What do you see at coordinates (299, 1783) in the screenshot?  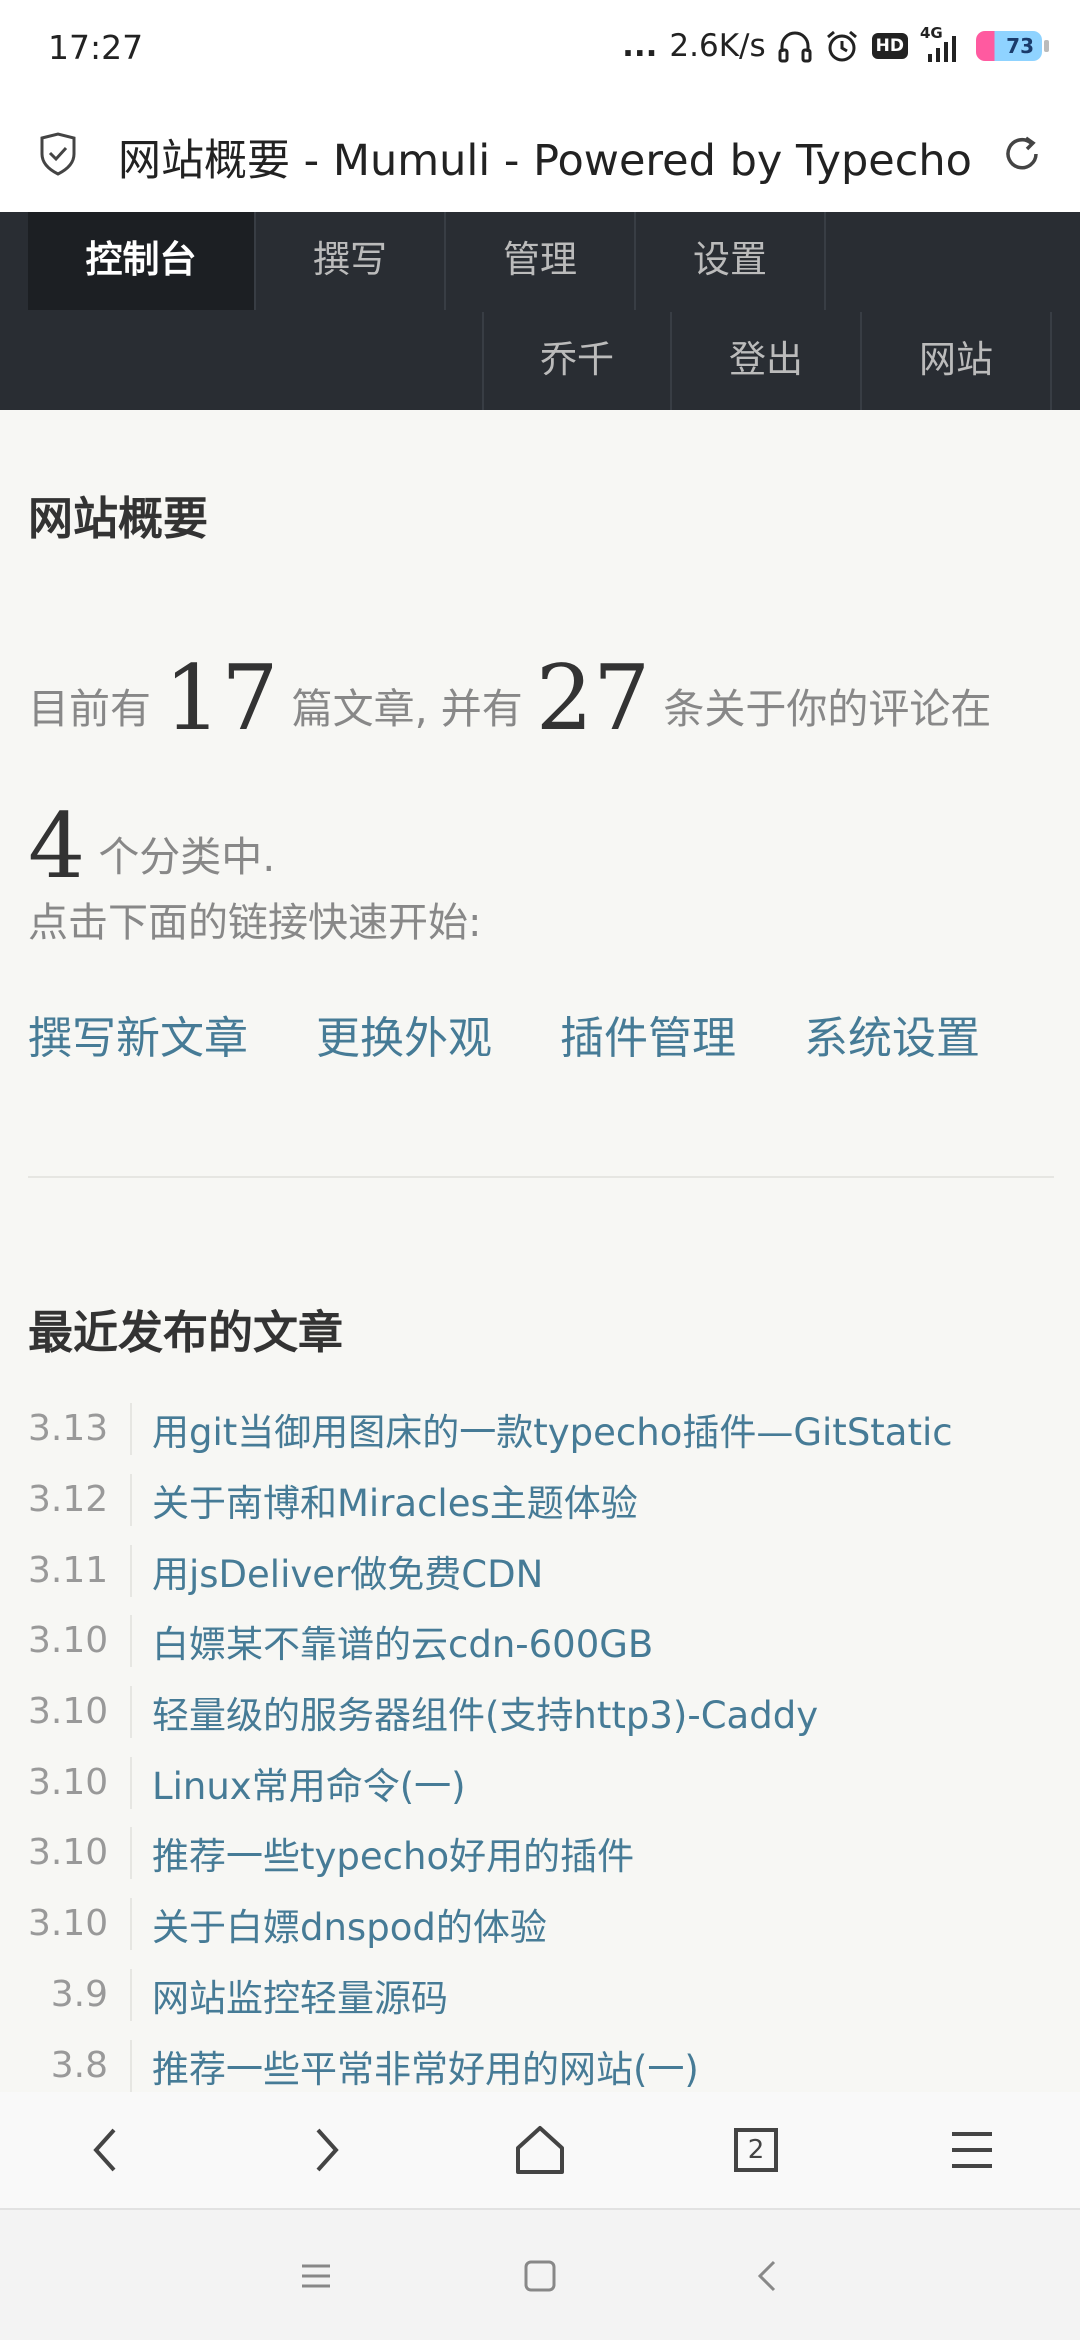 I see `post-link: Linux常用命令(一)` at bounding box center [299, 1783].